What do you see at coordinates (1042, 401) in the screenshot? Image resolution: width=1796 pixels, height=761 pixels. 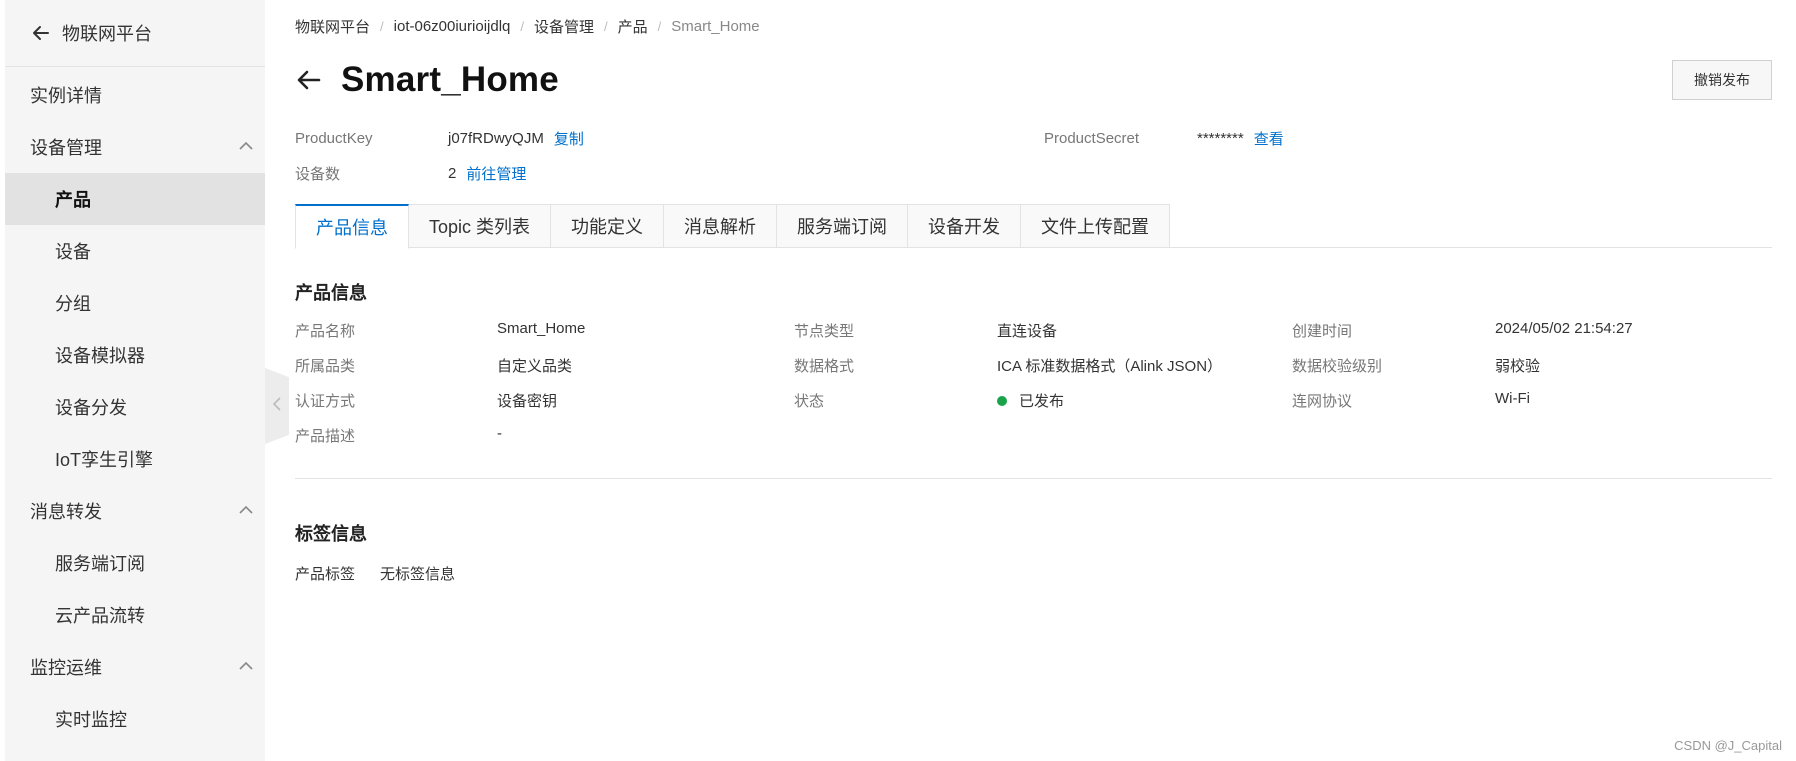 I see `status-text: 已发布` at bounding box center [1042, 401].